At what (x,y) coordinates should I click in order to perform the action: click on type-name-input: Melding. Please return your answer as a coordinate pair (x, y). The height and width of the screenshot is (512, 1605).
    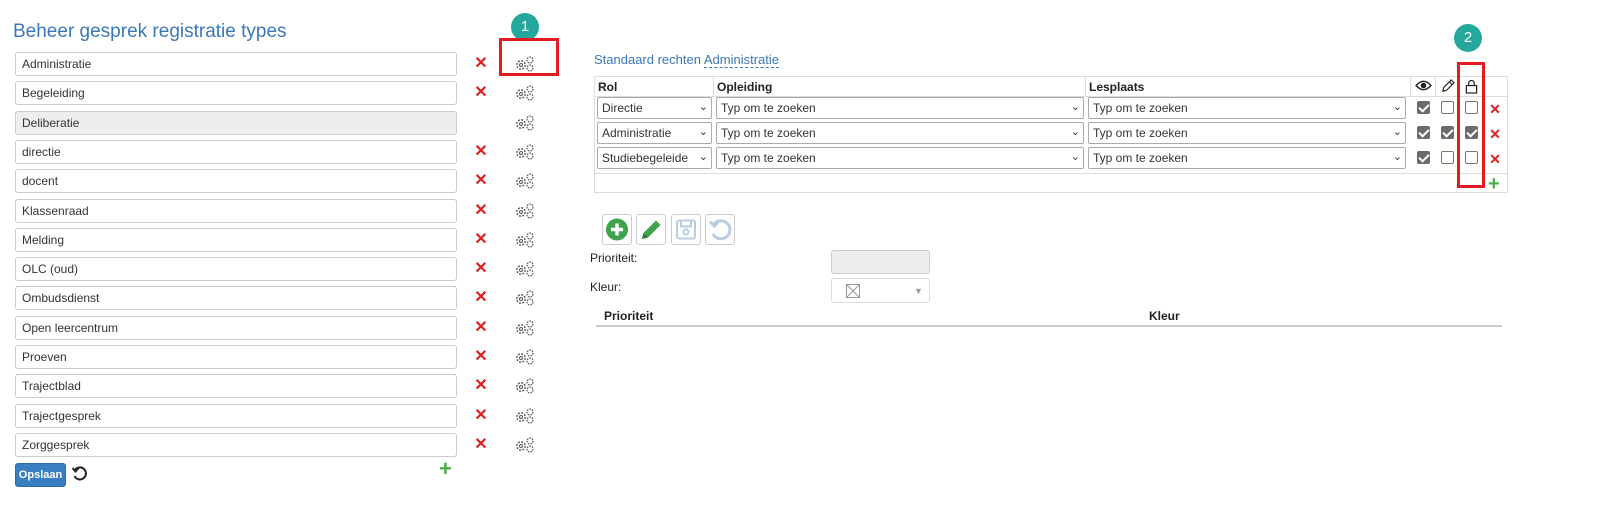
    Looking at the image, I should click on (236, 239).